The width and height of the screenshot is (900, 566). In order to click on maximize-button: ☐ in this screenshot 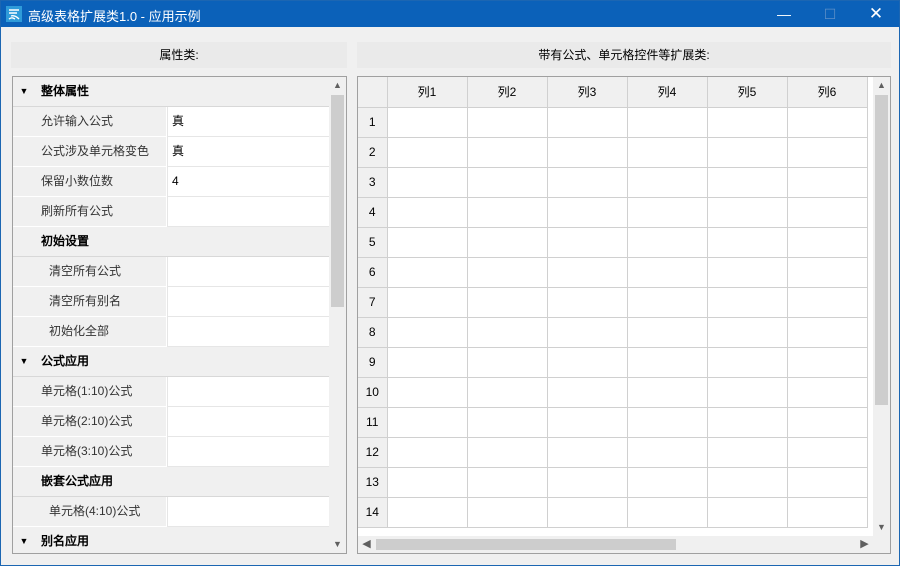, I will do `click(830, 14)`.